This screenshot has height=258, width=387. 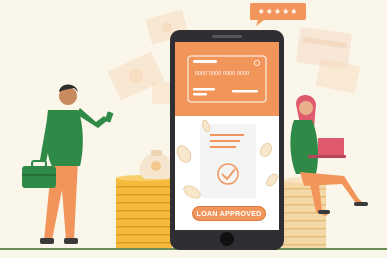 What do you see at coordinates (39, 174) in the screenshot?
I see `briefcase-icon` at bounding box center [39, 174].